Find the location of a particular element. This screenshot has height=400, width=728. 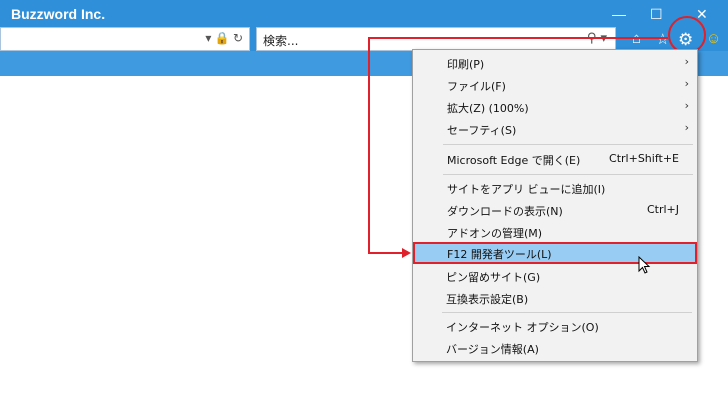

mouse-cursor-icon is located at coordinates (644, 265).